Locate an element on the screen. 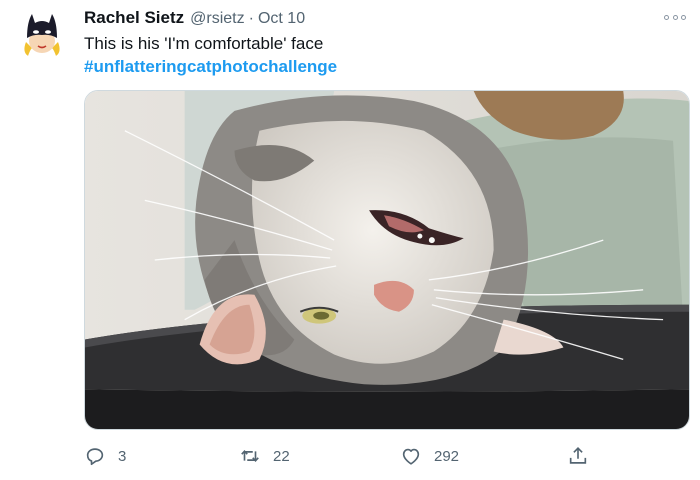  batgirl-avatar-icon is located at coordinates (42, 34).